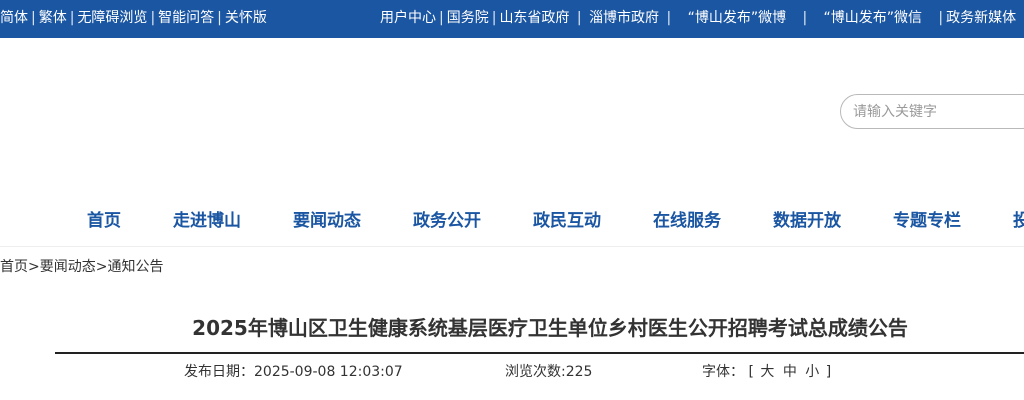 This screenshot has width=1024, height=400. I want to click on font-size-label: 字体：, so click(723, 372).